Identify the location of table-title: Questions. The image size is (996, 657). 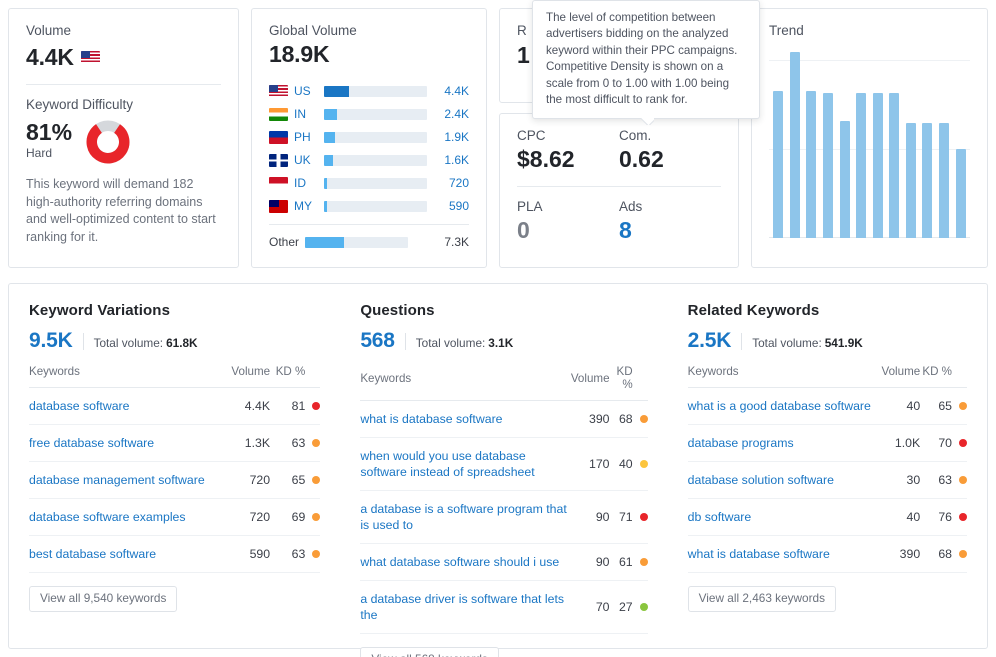
(397, 310).